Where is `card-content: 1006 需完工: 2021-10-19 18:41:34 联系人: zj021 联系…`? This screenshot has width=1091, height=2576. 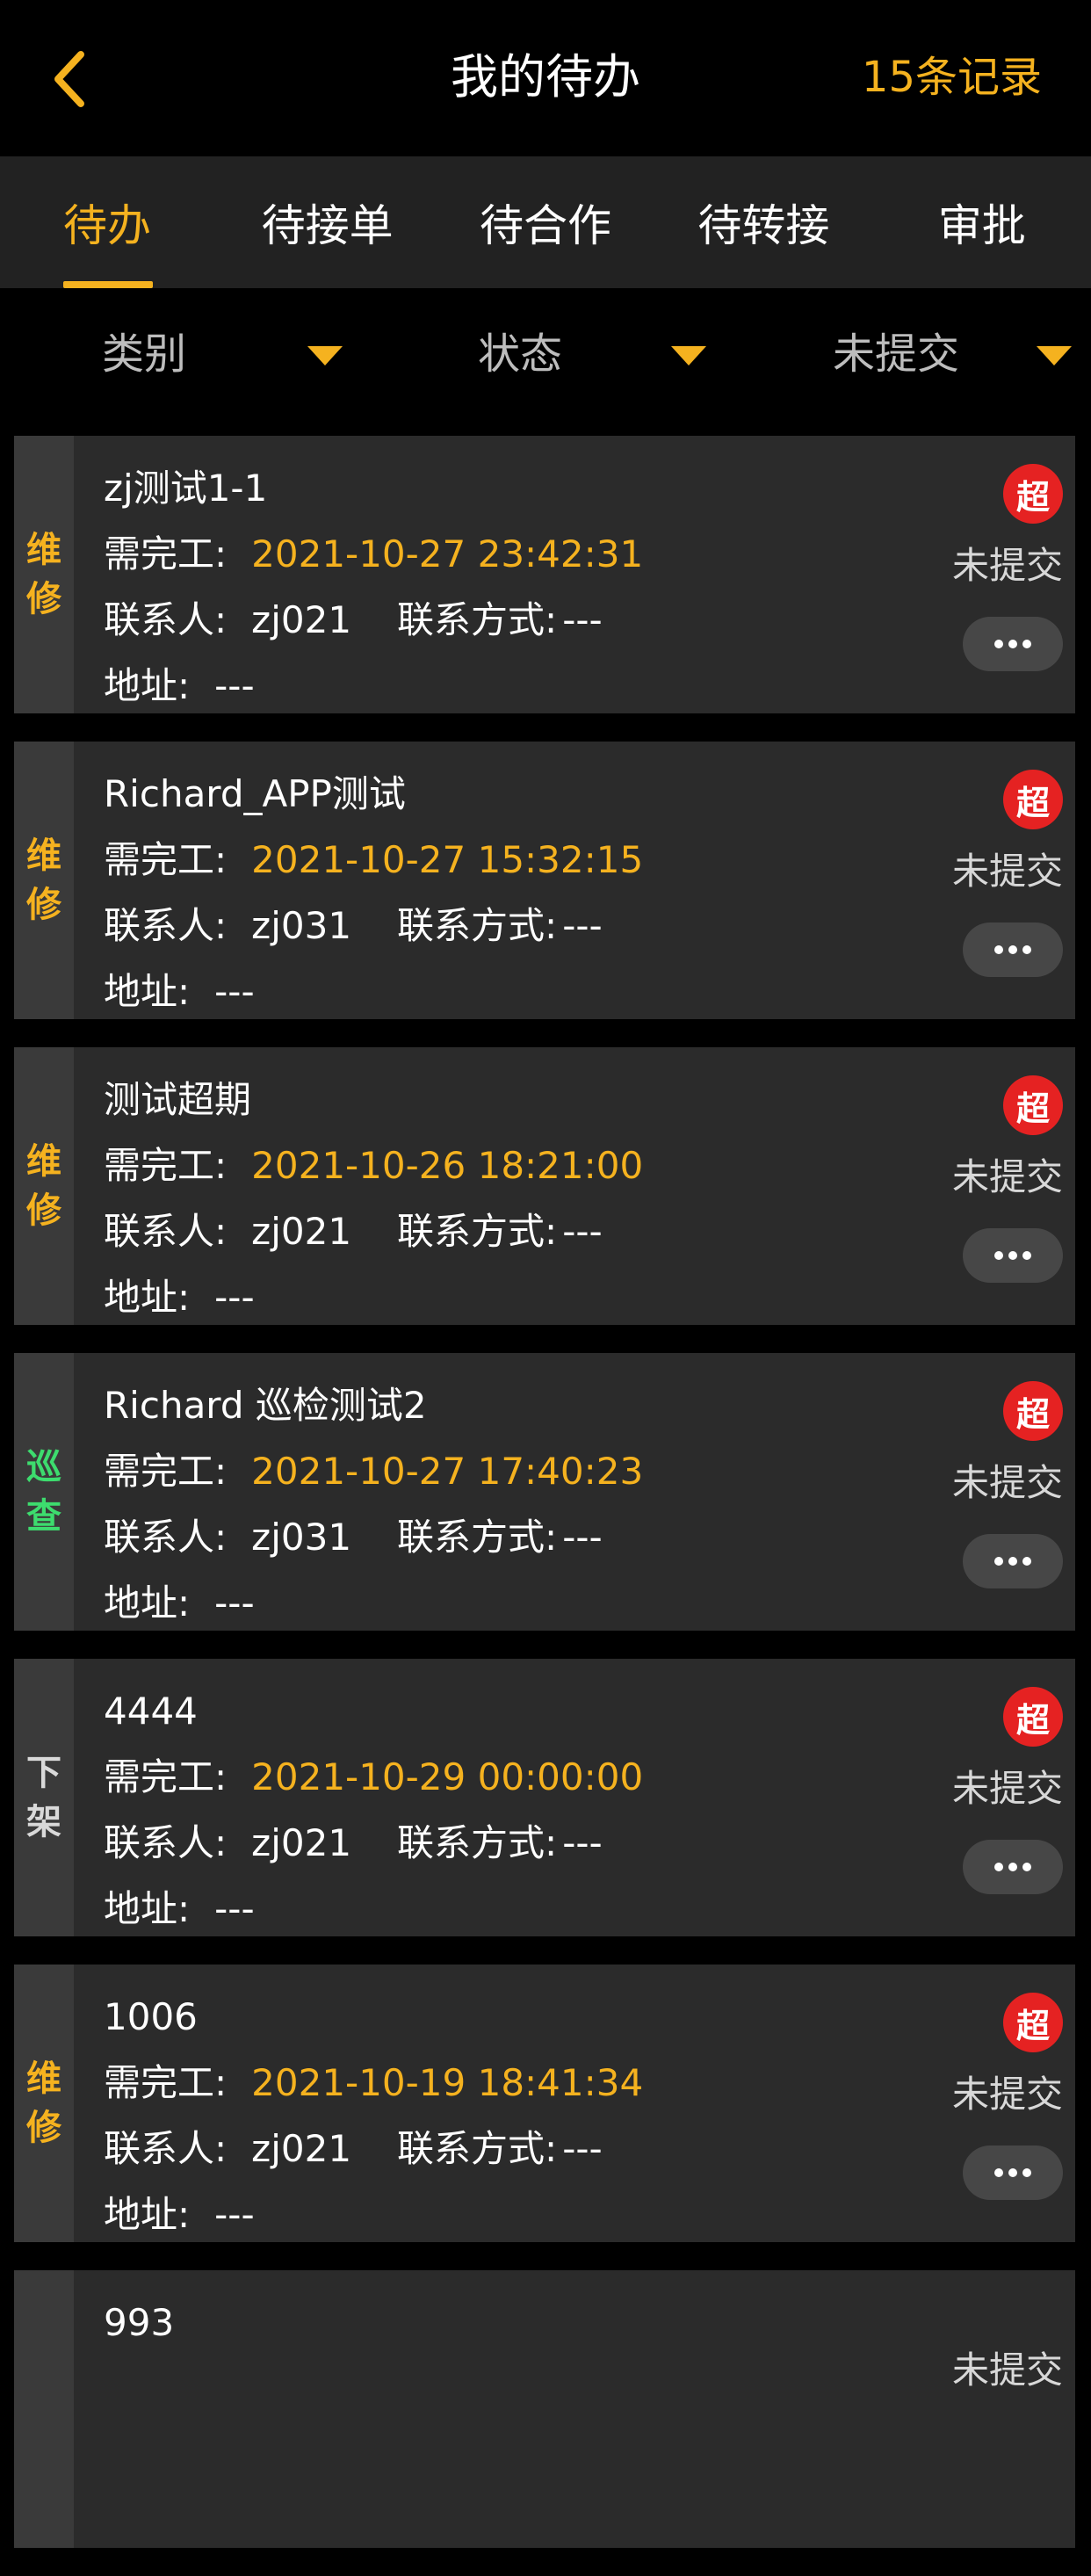 card-content: 1006 需完工: 2021-10-19 18:41:34 联系人: zj021 联系… is located at coordinates (574, 2103).